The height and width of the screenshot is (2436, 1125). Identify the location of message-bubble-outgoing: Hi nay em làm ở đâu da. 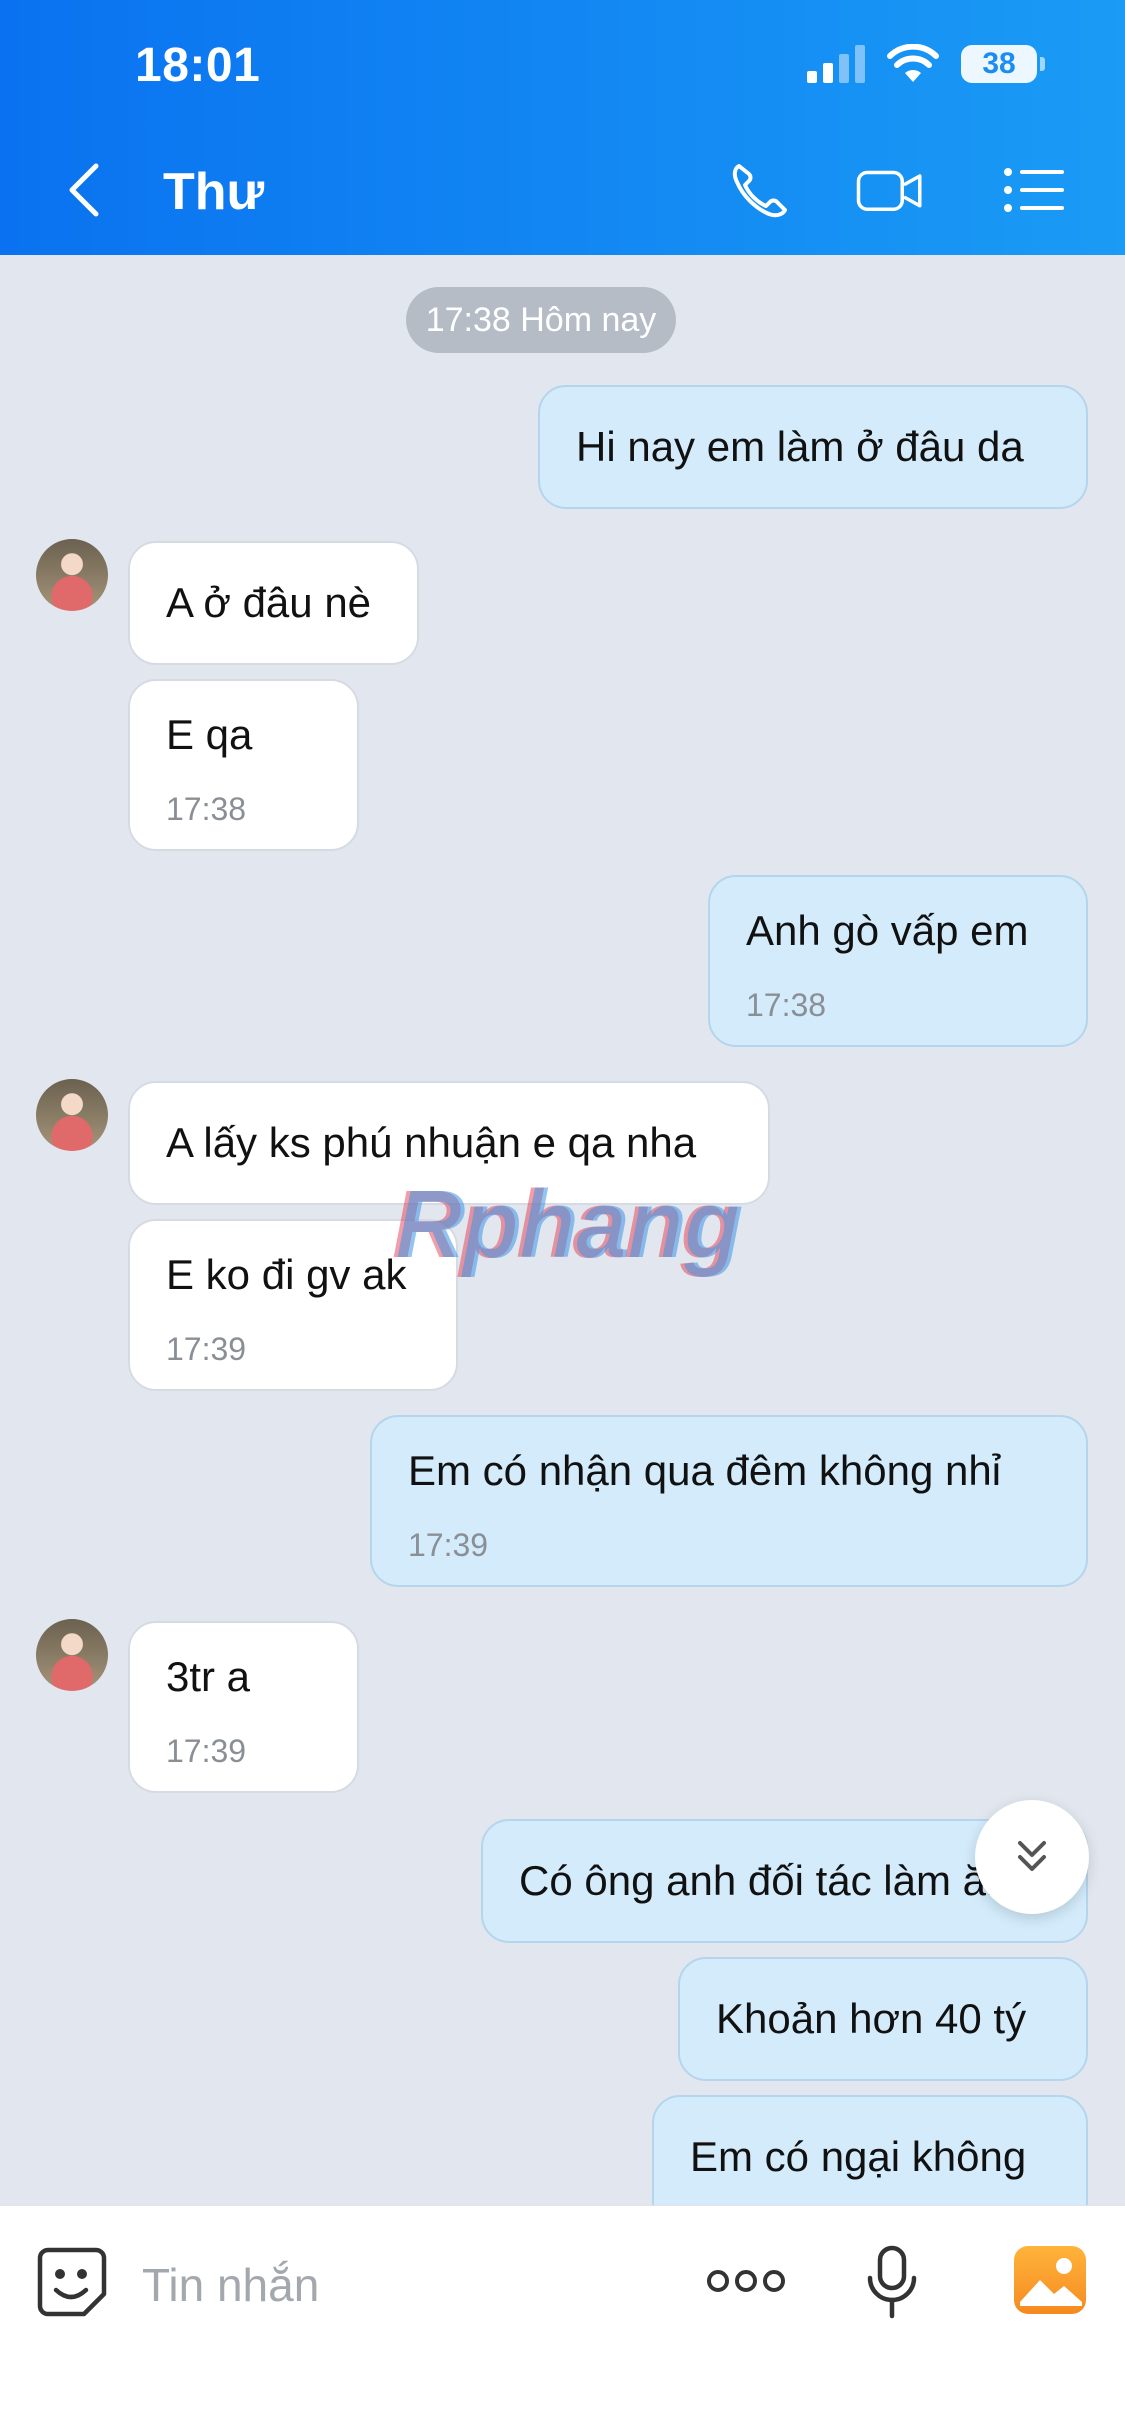
(813, 447).